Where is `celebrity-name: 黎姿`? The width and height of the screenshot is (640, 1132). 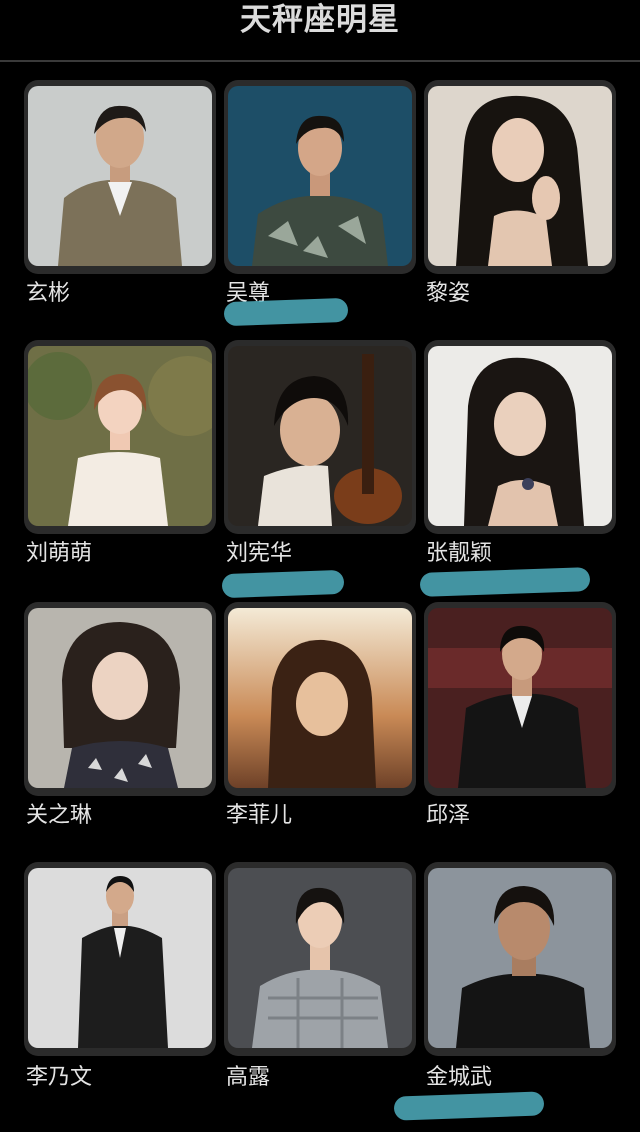
celebrity-name: 黎姿 is located at coordinates (448, 294).